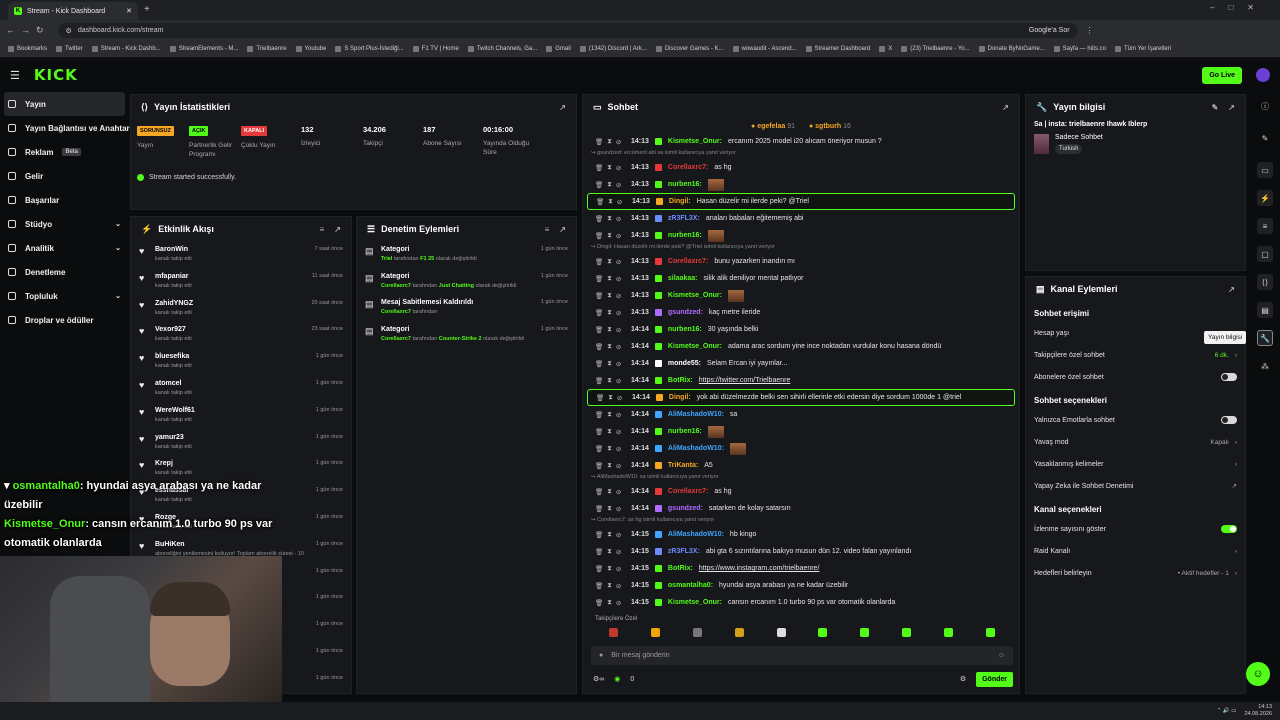  What do you see at coordinates (1135, 355) in the screenshot?
I see `option-1: Takipçilere özel sohbet 6 dk. ›` at bounding box center [1135, 355].